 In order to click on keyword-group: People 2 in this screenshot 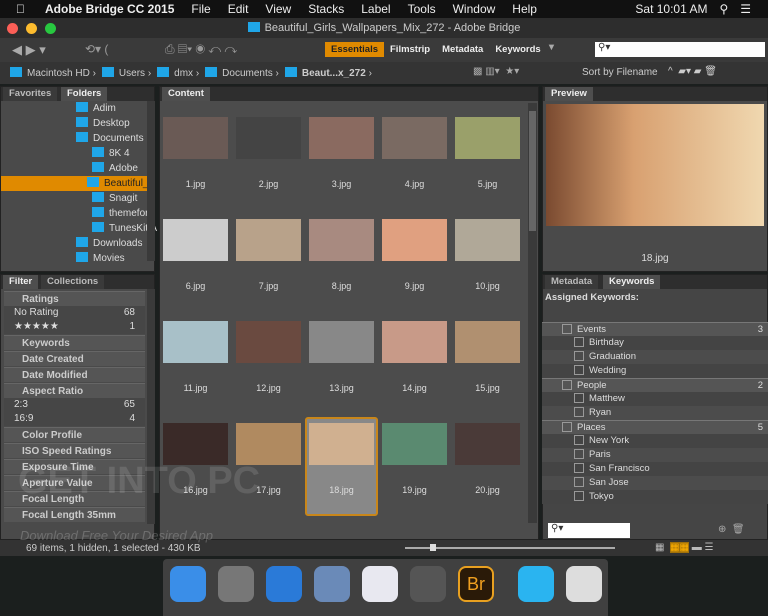, I will do `click(655, 385)`.